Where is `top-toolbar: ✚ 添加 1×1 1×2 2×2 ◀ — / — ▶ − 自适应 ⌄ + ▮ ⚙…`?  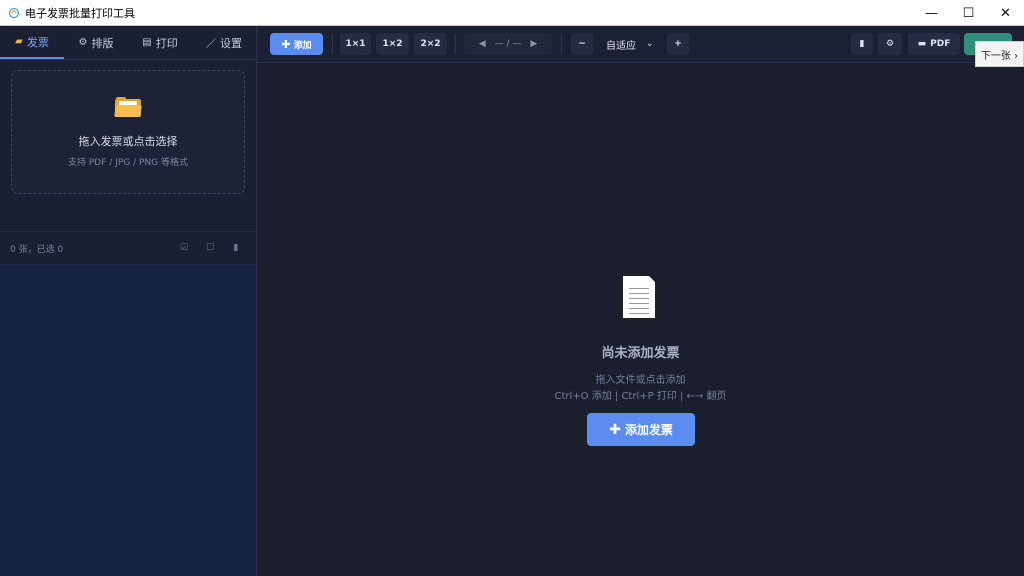
top-toolbar: ✚ 添加 1×1 1×2 2×2 ◀ — / — ▶ − 自适应 ⌄ + ▮ ⚙… is located at coordinates (640, 44).